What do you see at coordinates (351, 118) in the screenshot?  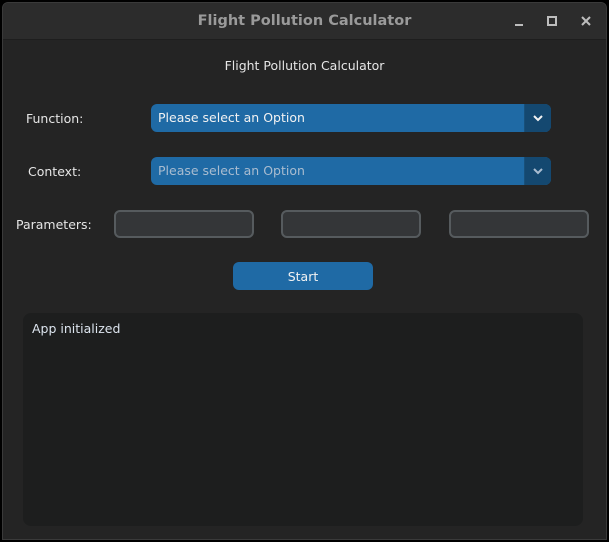 I see `function-dropdown: Please select an Option` at bounding box center [351, 118].